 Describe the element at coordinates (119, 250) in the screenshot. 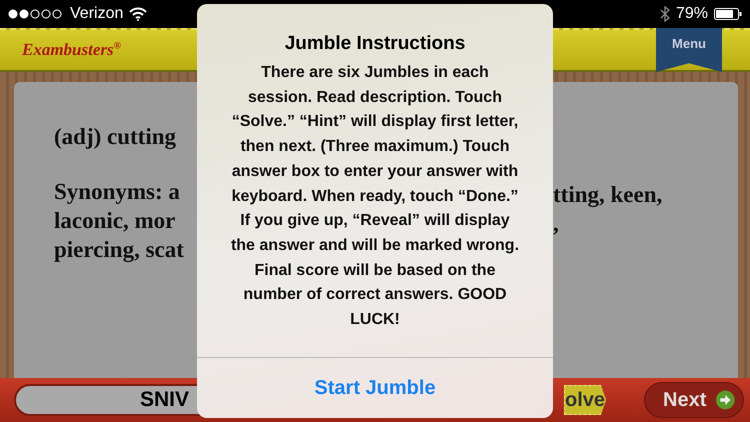

I see `definition-text: piercing, scat` at that location.